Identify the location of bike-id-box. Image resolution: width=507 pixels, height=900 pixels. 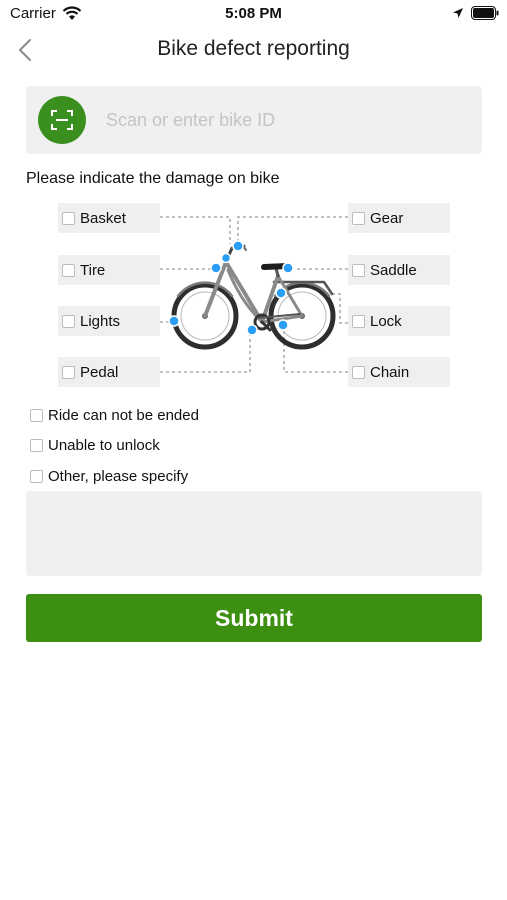
(254, 120).